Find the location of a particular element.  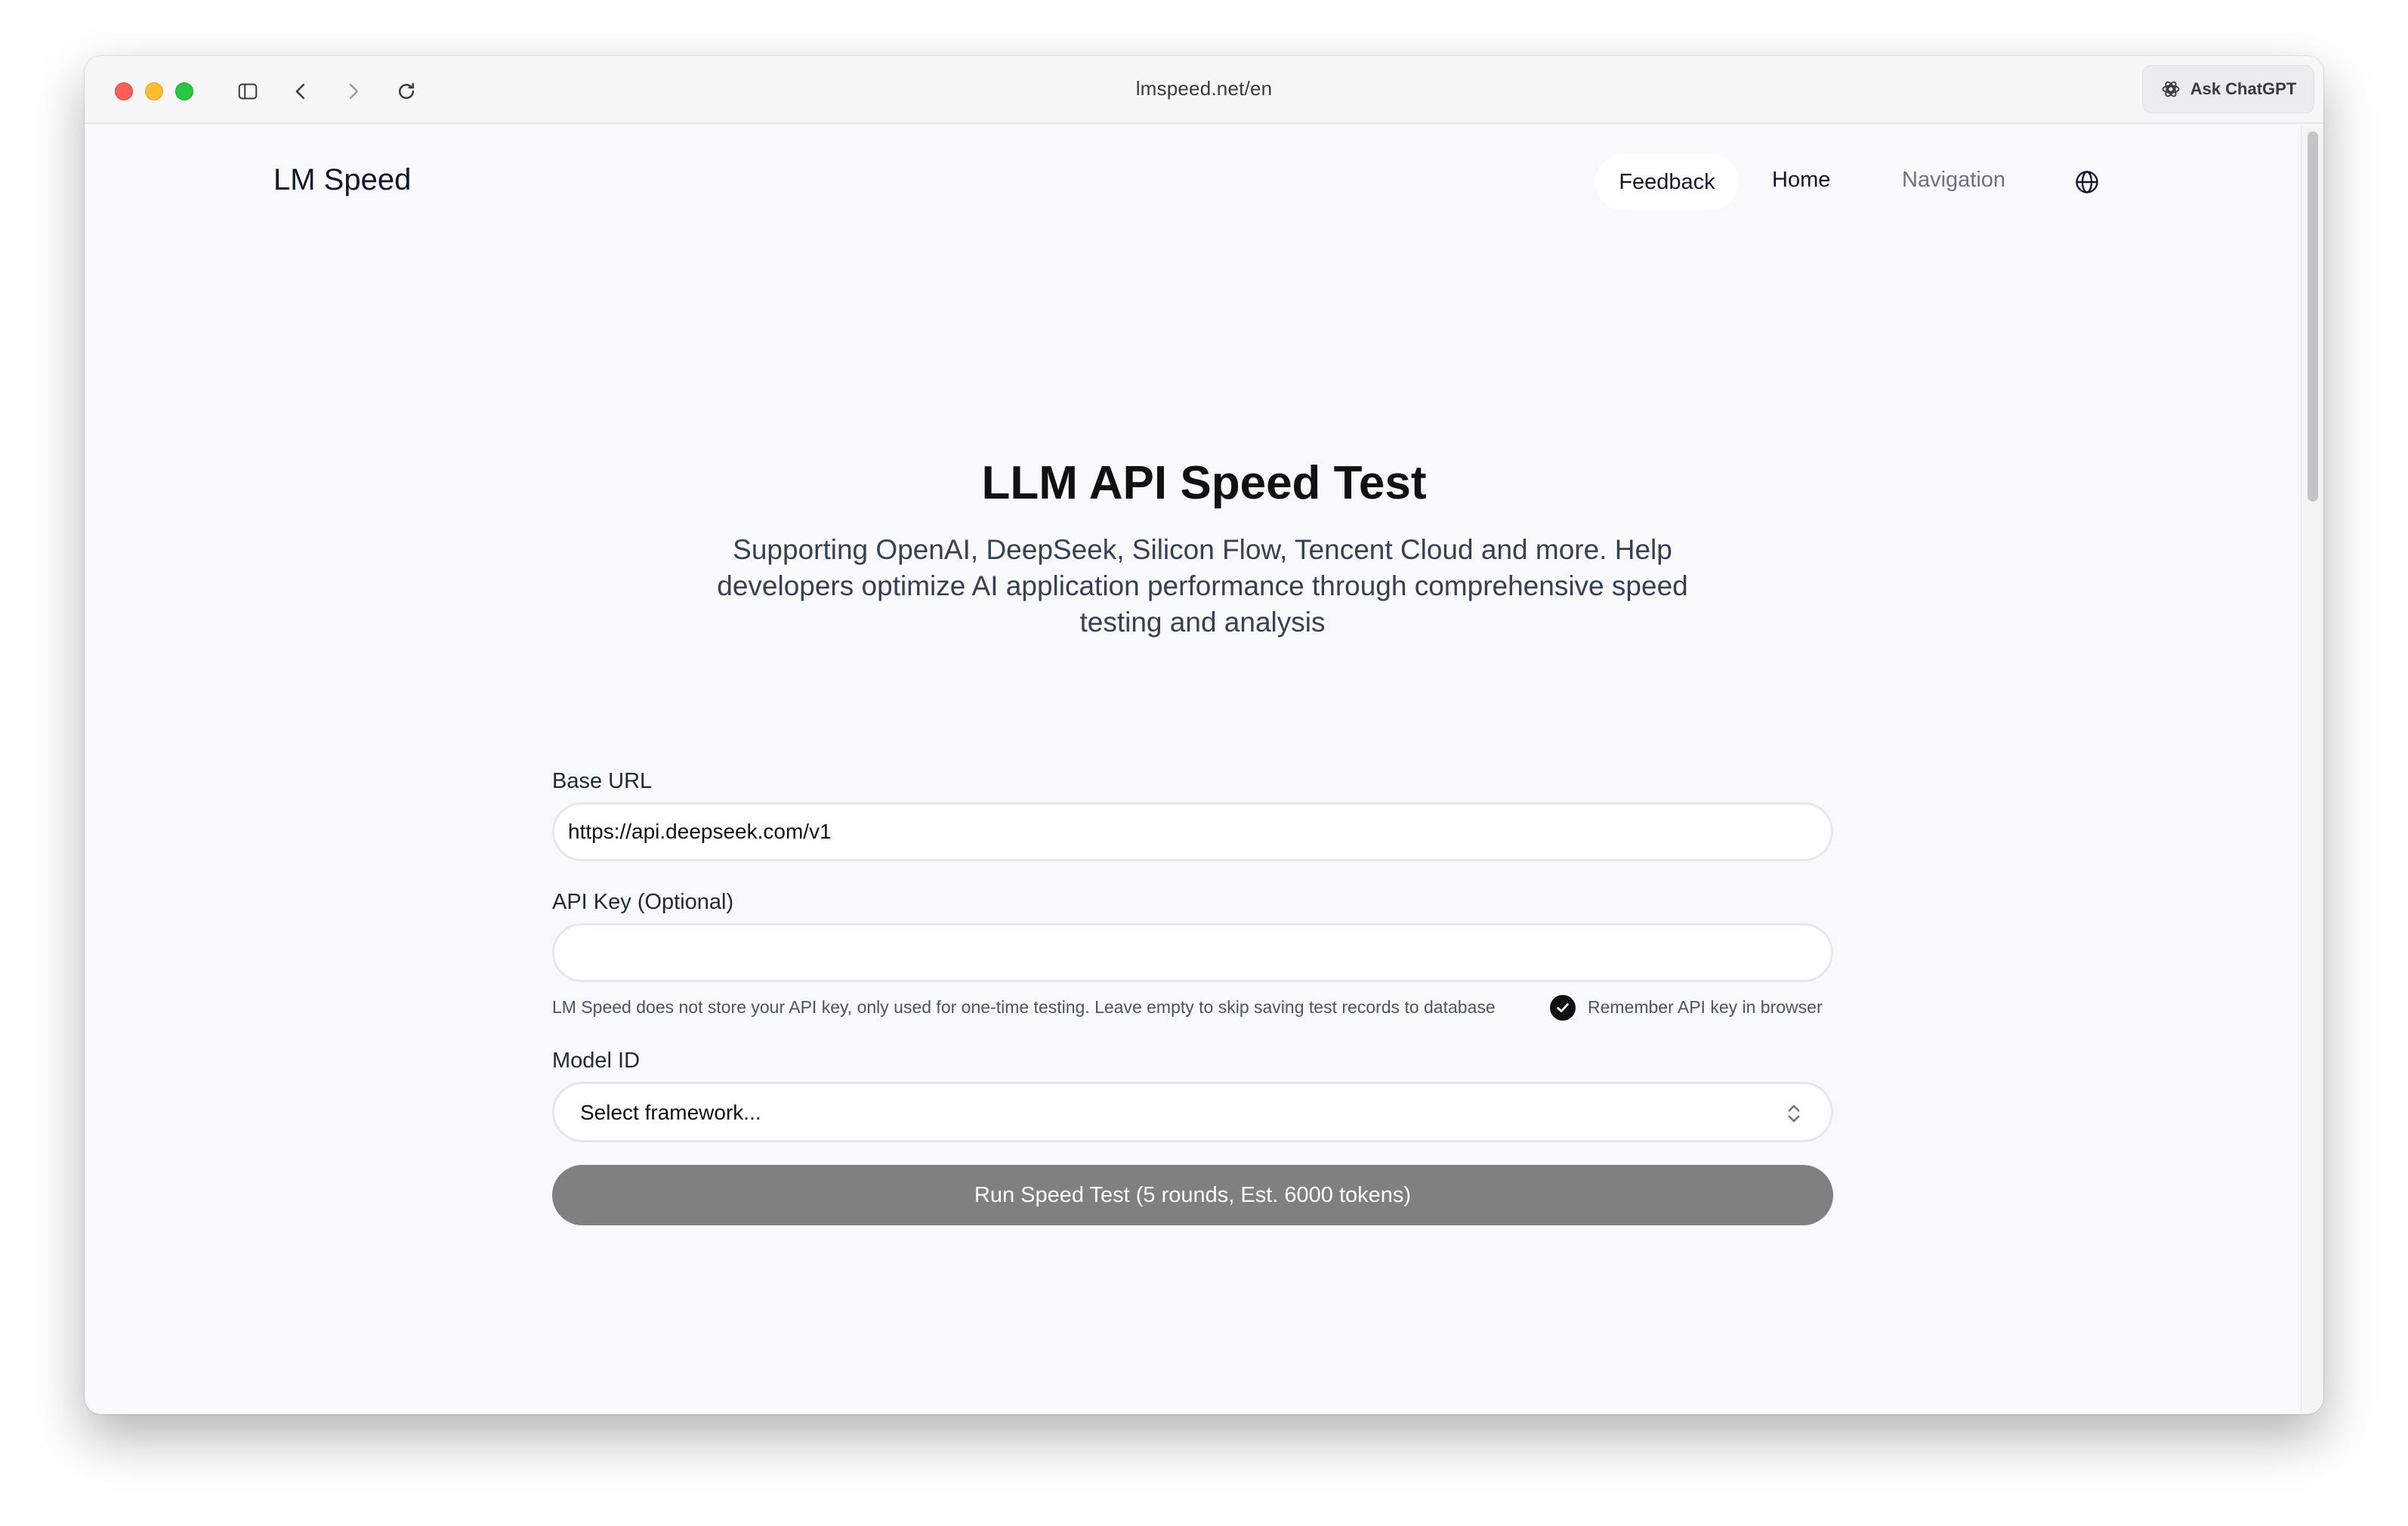

nav-feedback-link: Feedback is located at coordinates (1667, 182).